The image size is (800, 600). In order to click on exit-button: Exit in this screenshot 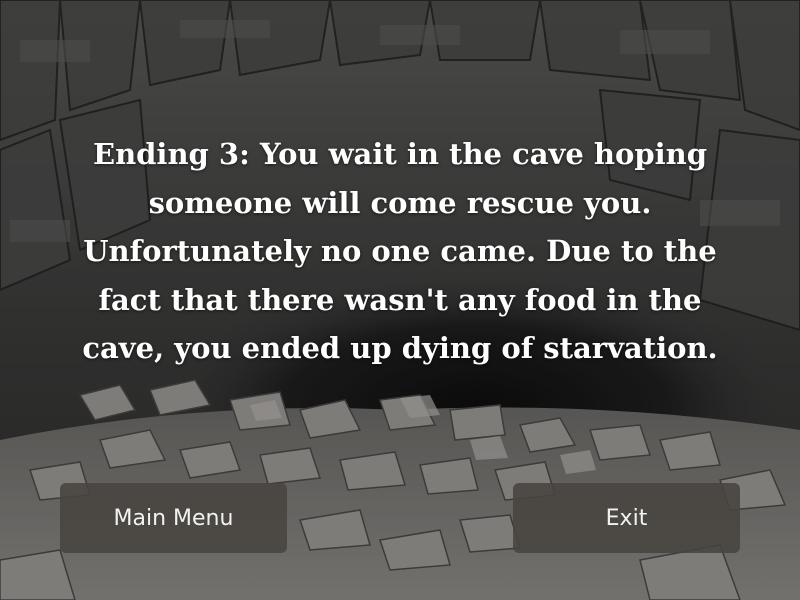, I will do `click(626, 518)`.